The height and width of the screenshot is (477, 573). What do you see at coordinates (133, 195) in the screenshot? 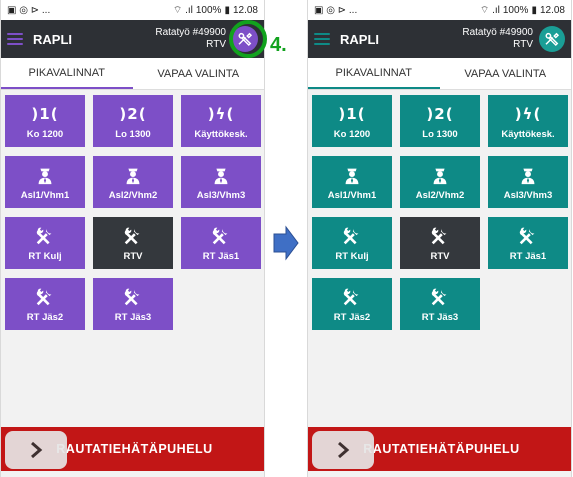
I see `tile-label: Asl2/Vhm2` at bounding box center [133, 195].